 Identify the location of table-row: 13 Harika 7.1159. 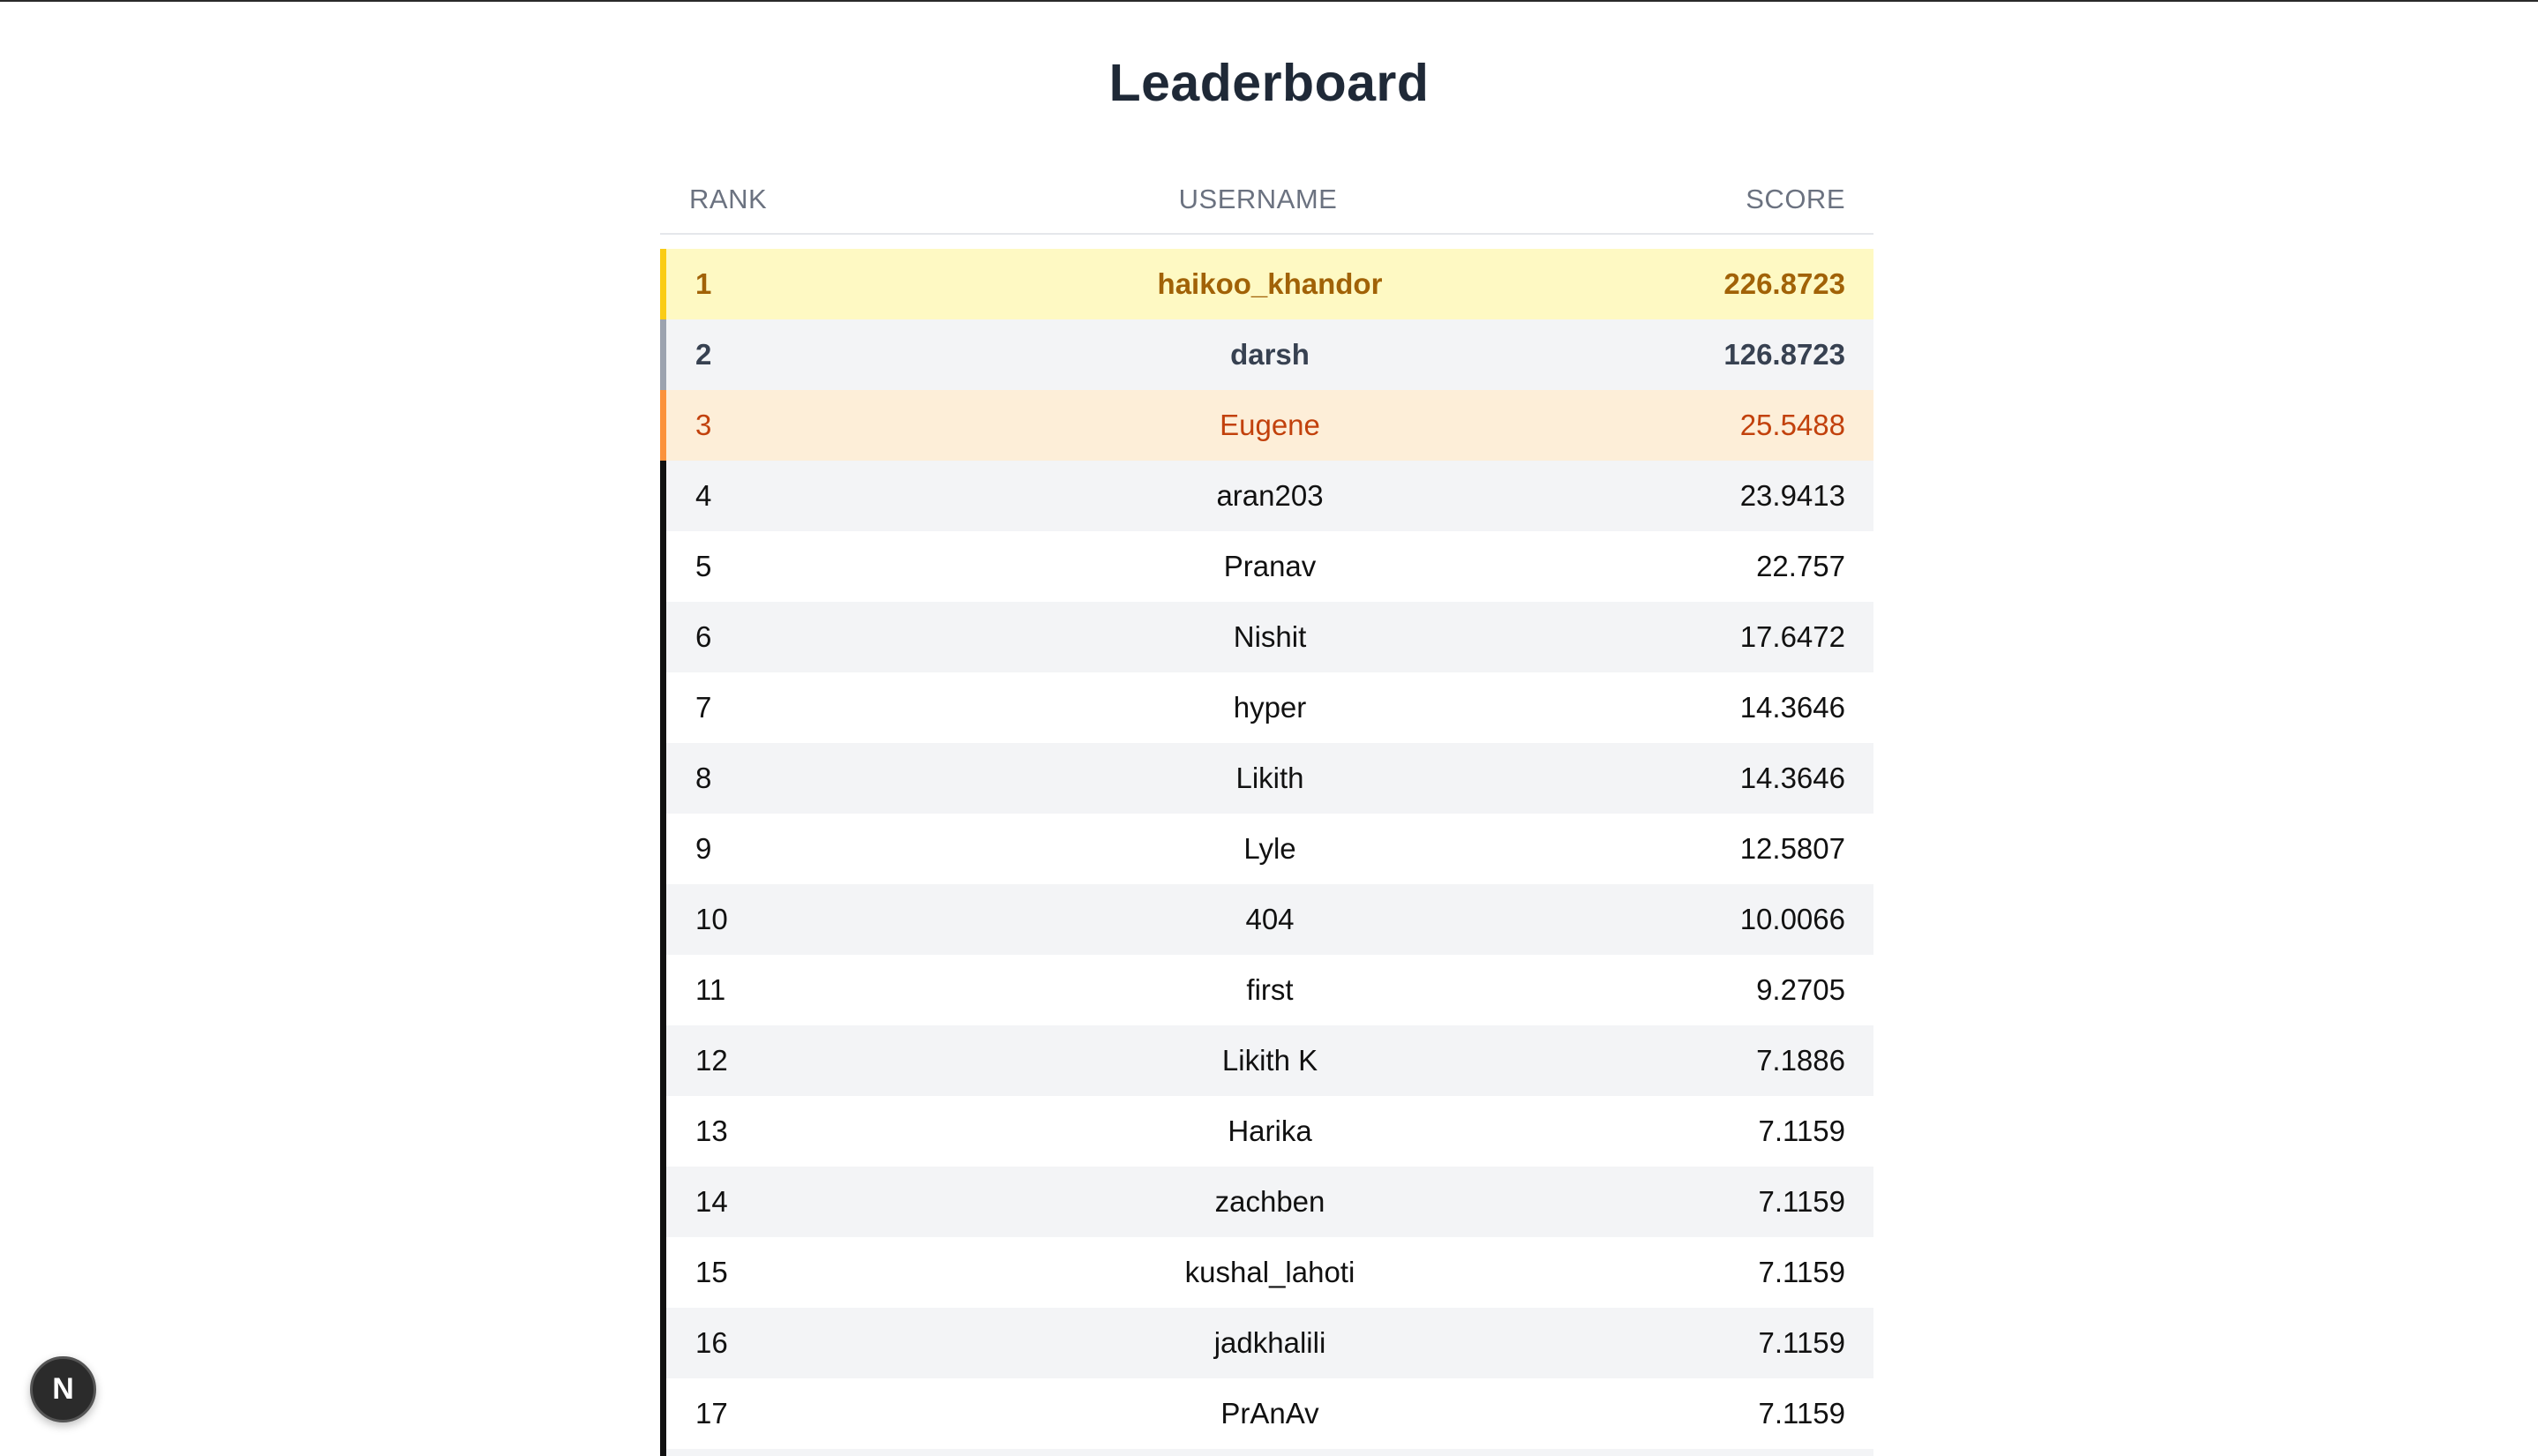
(1266, 1131).